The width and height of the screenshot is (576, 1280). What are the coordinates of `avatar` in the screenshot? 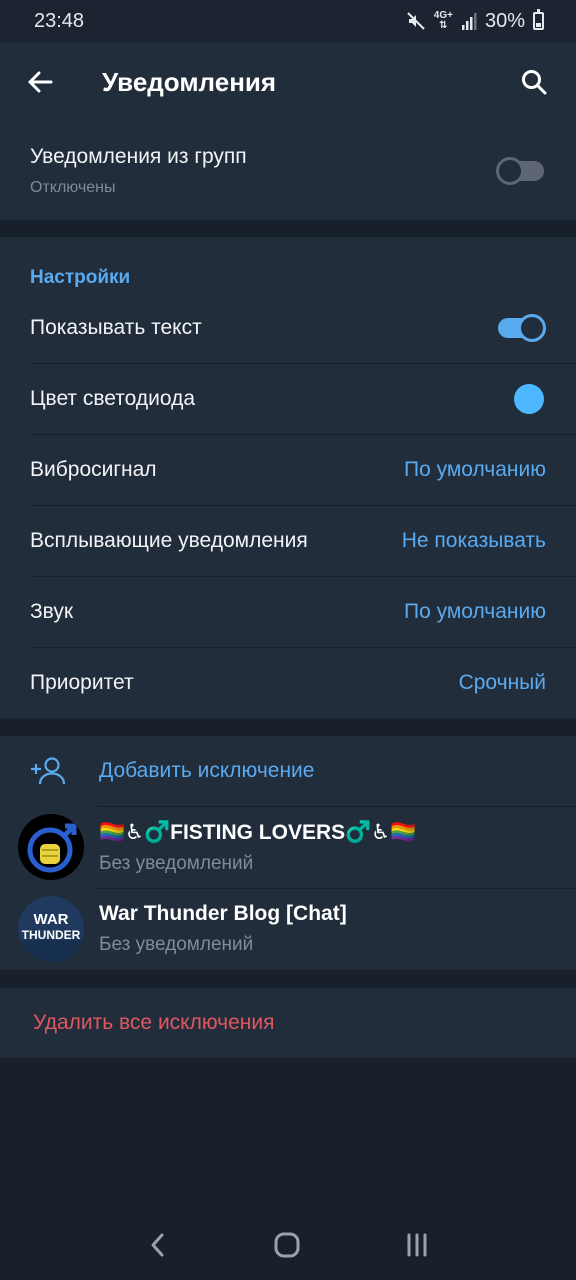 It's located at (51, 847).